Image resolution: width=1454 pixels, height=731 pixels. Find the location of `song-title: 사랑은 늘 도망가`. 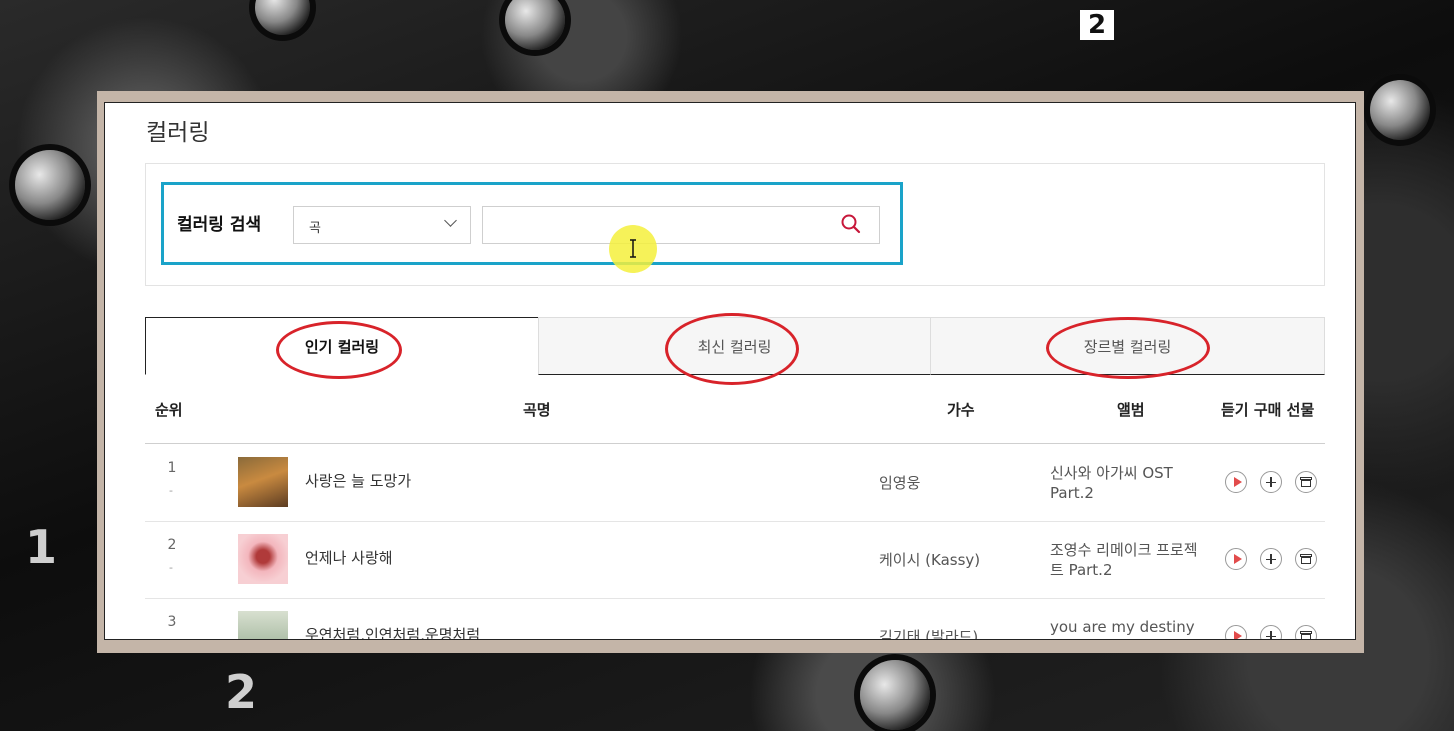

song-title: 사랑은 늘 도망가 is located at coordinates (358, 480).